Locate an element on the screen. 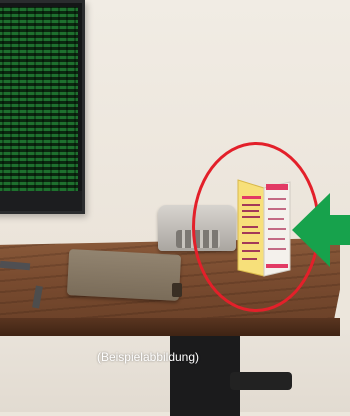  leather-folder is located at coordinates (124, 275).